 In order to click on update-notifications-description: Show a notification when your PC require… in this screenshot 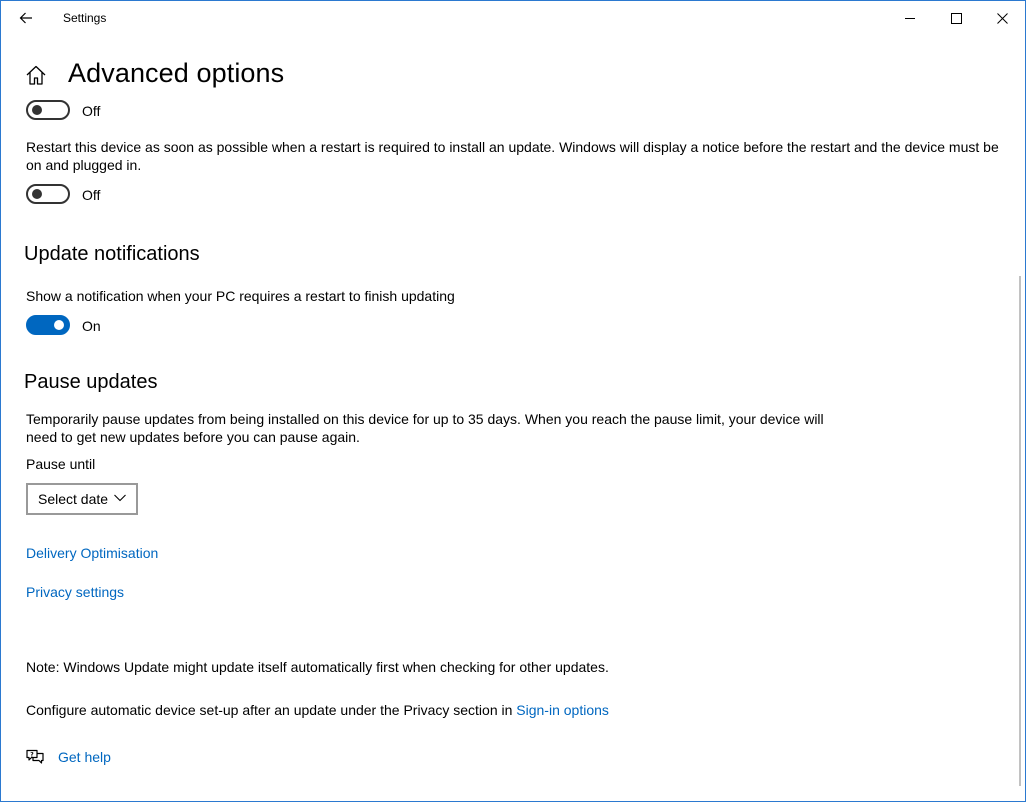, I will do `click(240, 296)`.